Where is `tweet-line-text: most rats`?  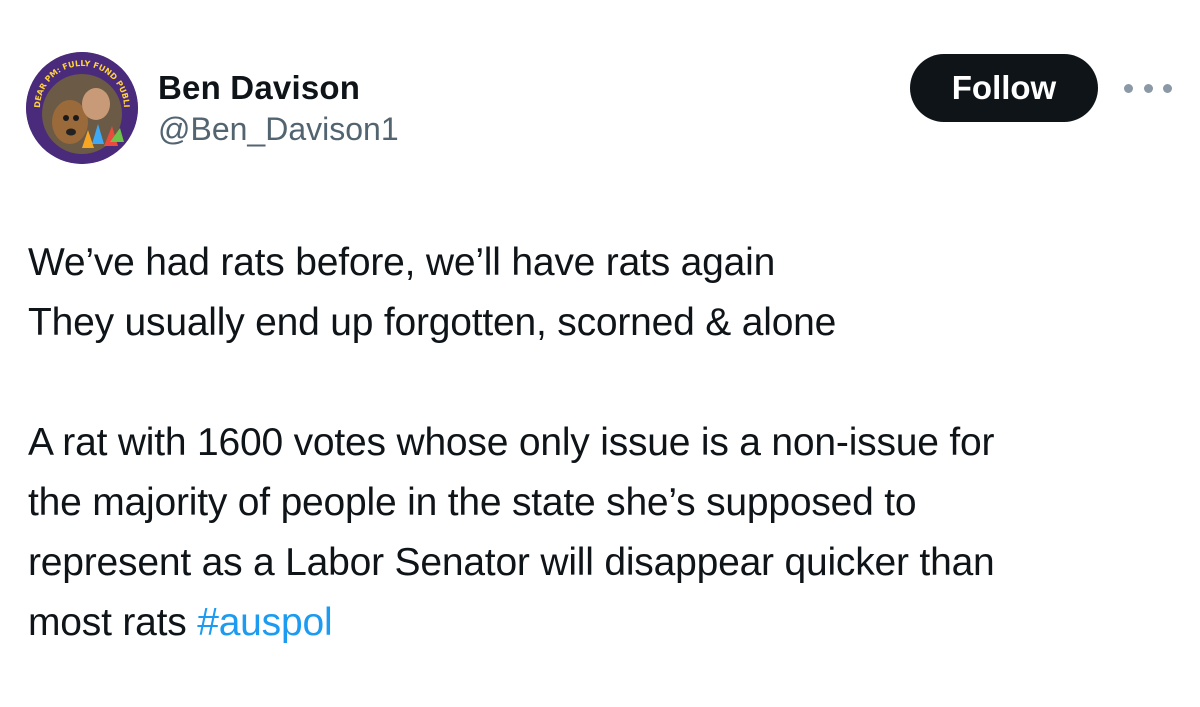 tweet-line-text: most rats is located at coordinates (113, 622).